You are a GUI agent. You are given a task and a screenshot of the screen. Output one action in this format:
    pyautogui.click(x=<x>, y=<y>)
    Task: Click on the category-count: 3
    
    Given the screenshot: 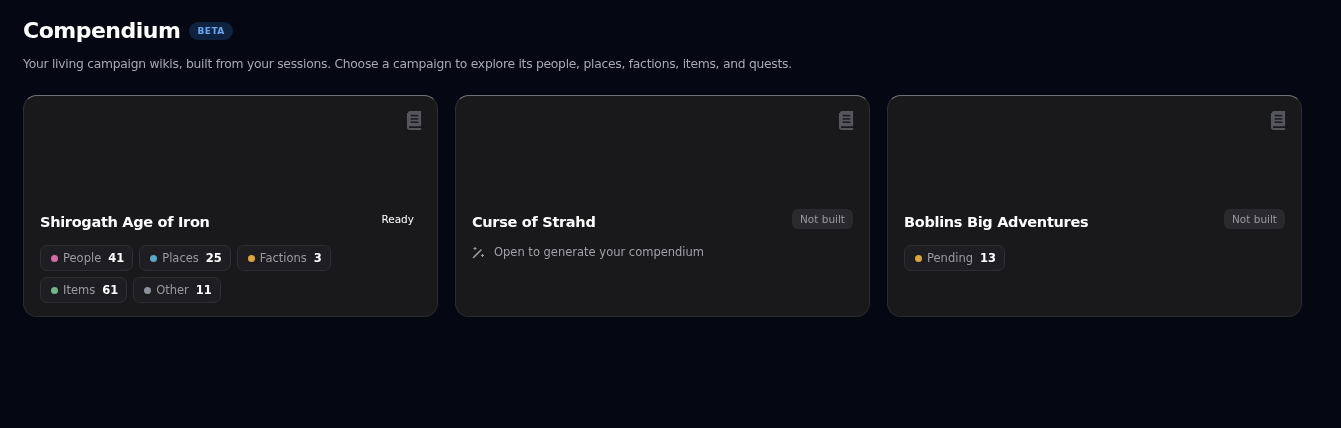 What is the action you would take?
    pyautogui.click(x=317, y=258)
    